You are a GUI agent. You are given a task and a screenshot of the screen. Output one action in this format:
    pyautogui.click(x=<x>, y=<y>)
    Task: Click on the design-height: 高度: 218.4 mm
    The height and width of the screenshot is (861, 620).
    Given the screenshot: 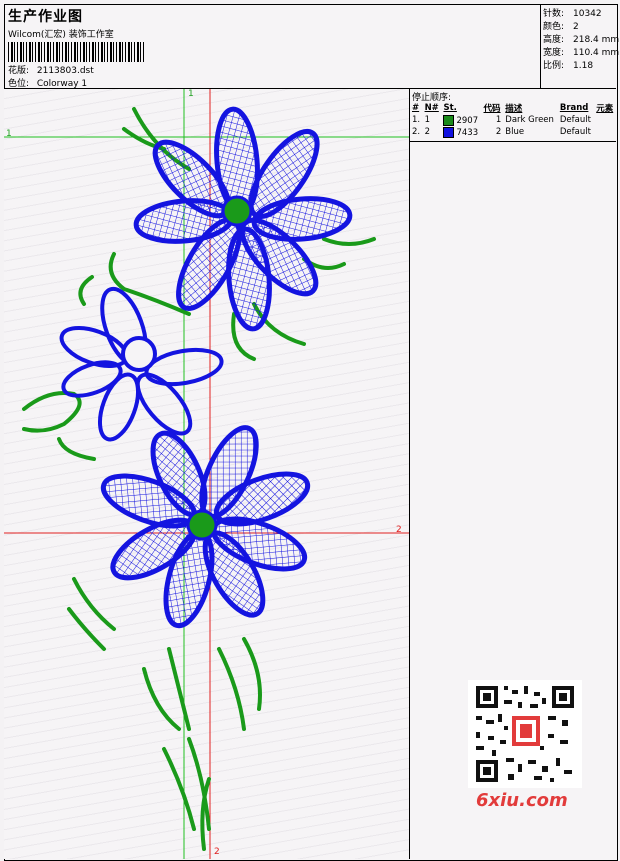 What is the action you would take?
    pyautogui.click(x=581, y=38)
    